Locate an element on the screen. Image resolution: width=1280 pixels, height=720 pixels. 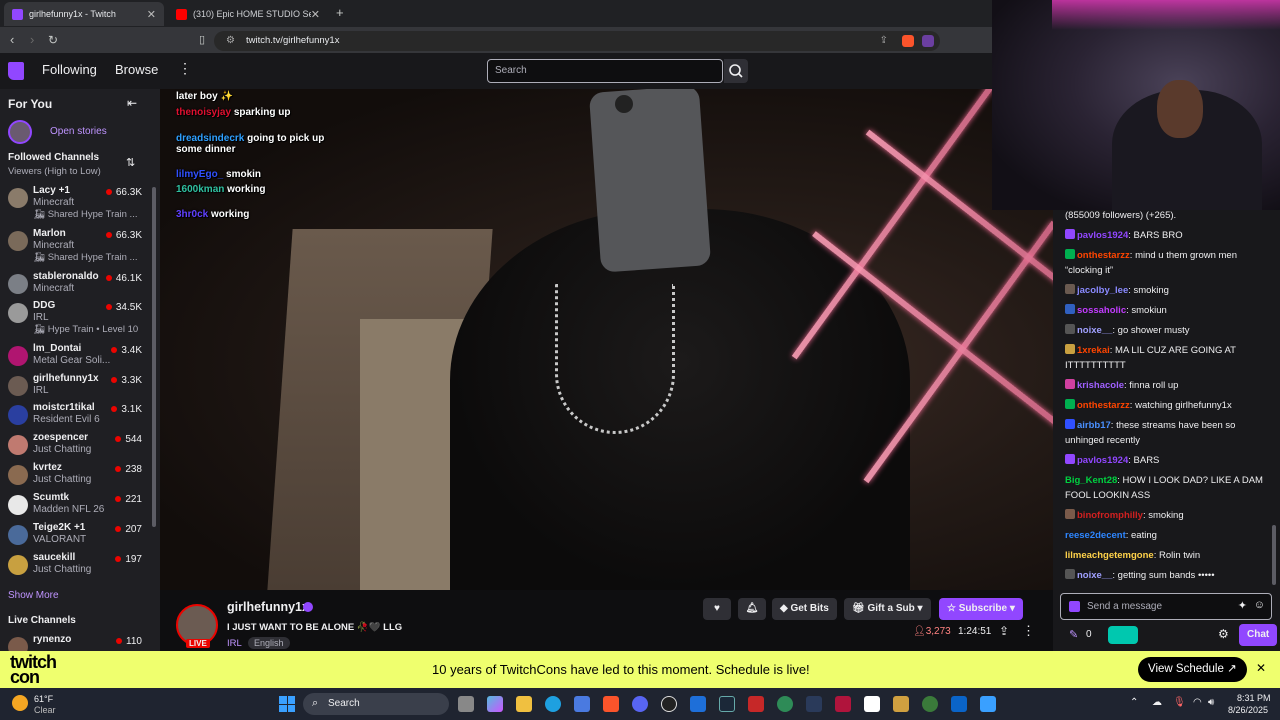
language-tag: English is located at coordinates (269, 643).